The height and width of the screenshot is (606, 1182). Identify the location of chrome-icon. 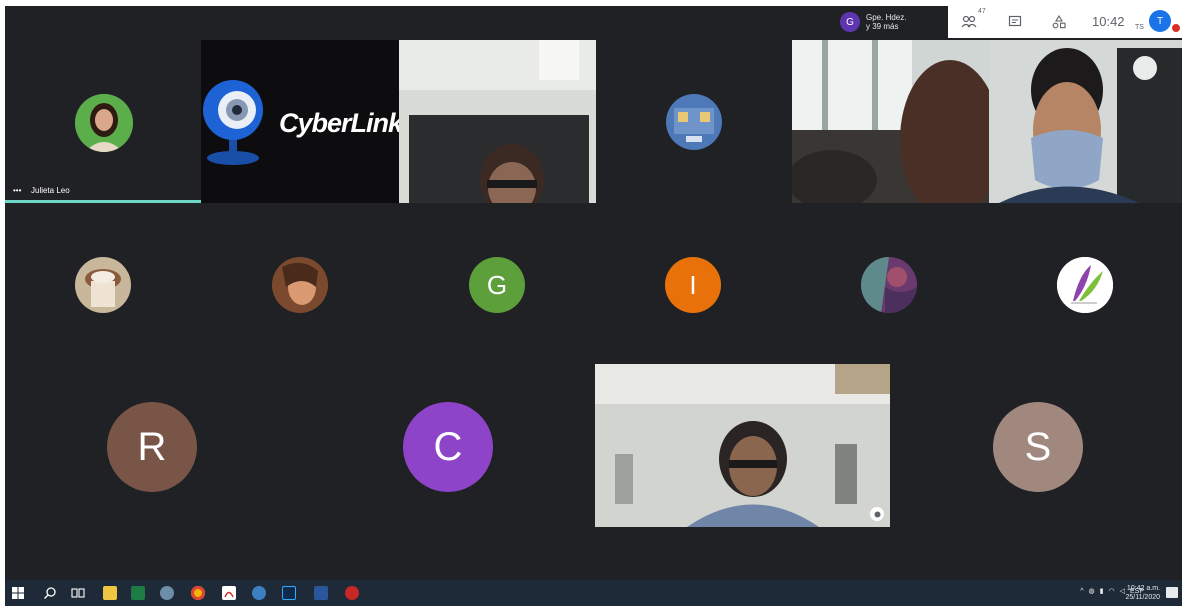
(198, 593).